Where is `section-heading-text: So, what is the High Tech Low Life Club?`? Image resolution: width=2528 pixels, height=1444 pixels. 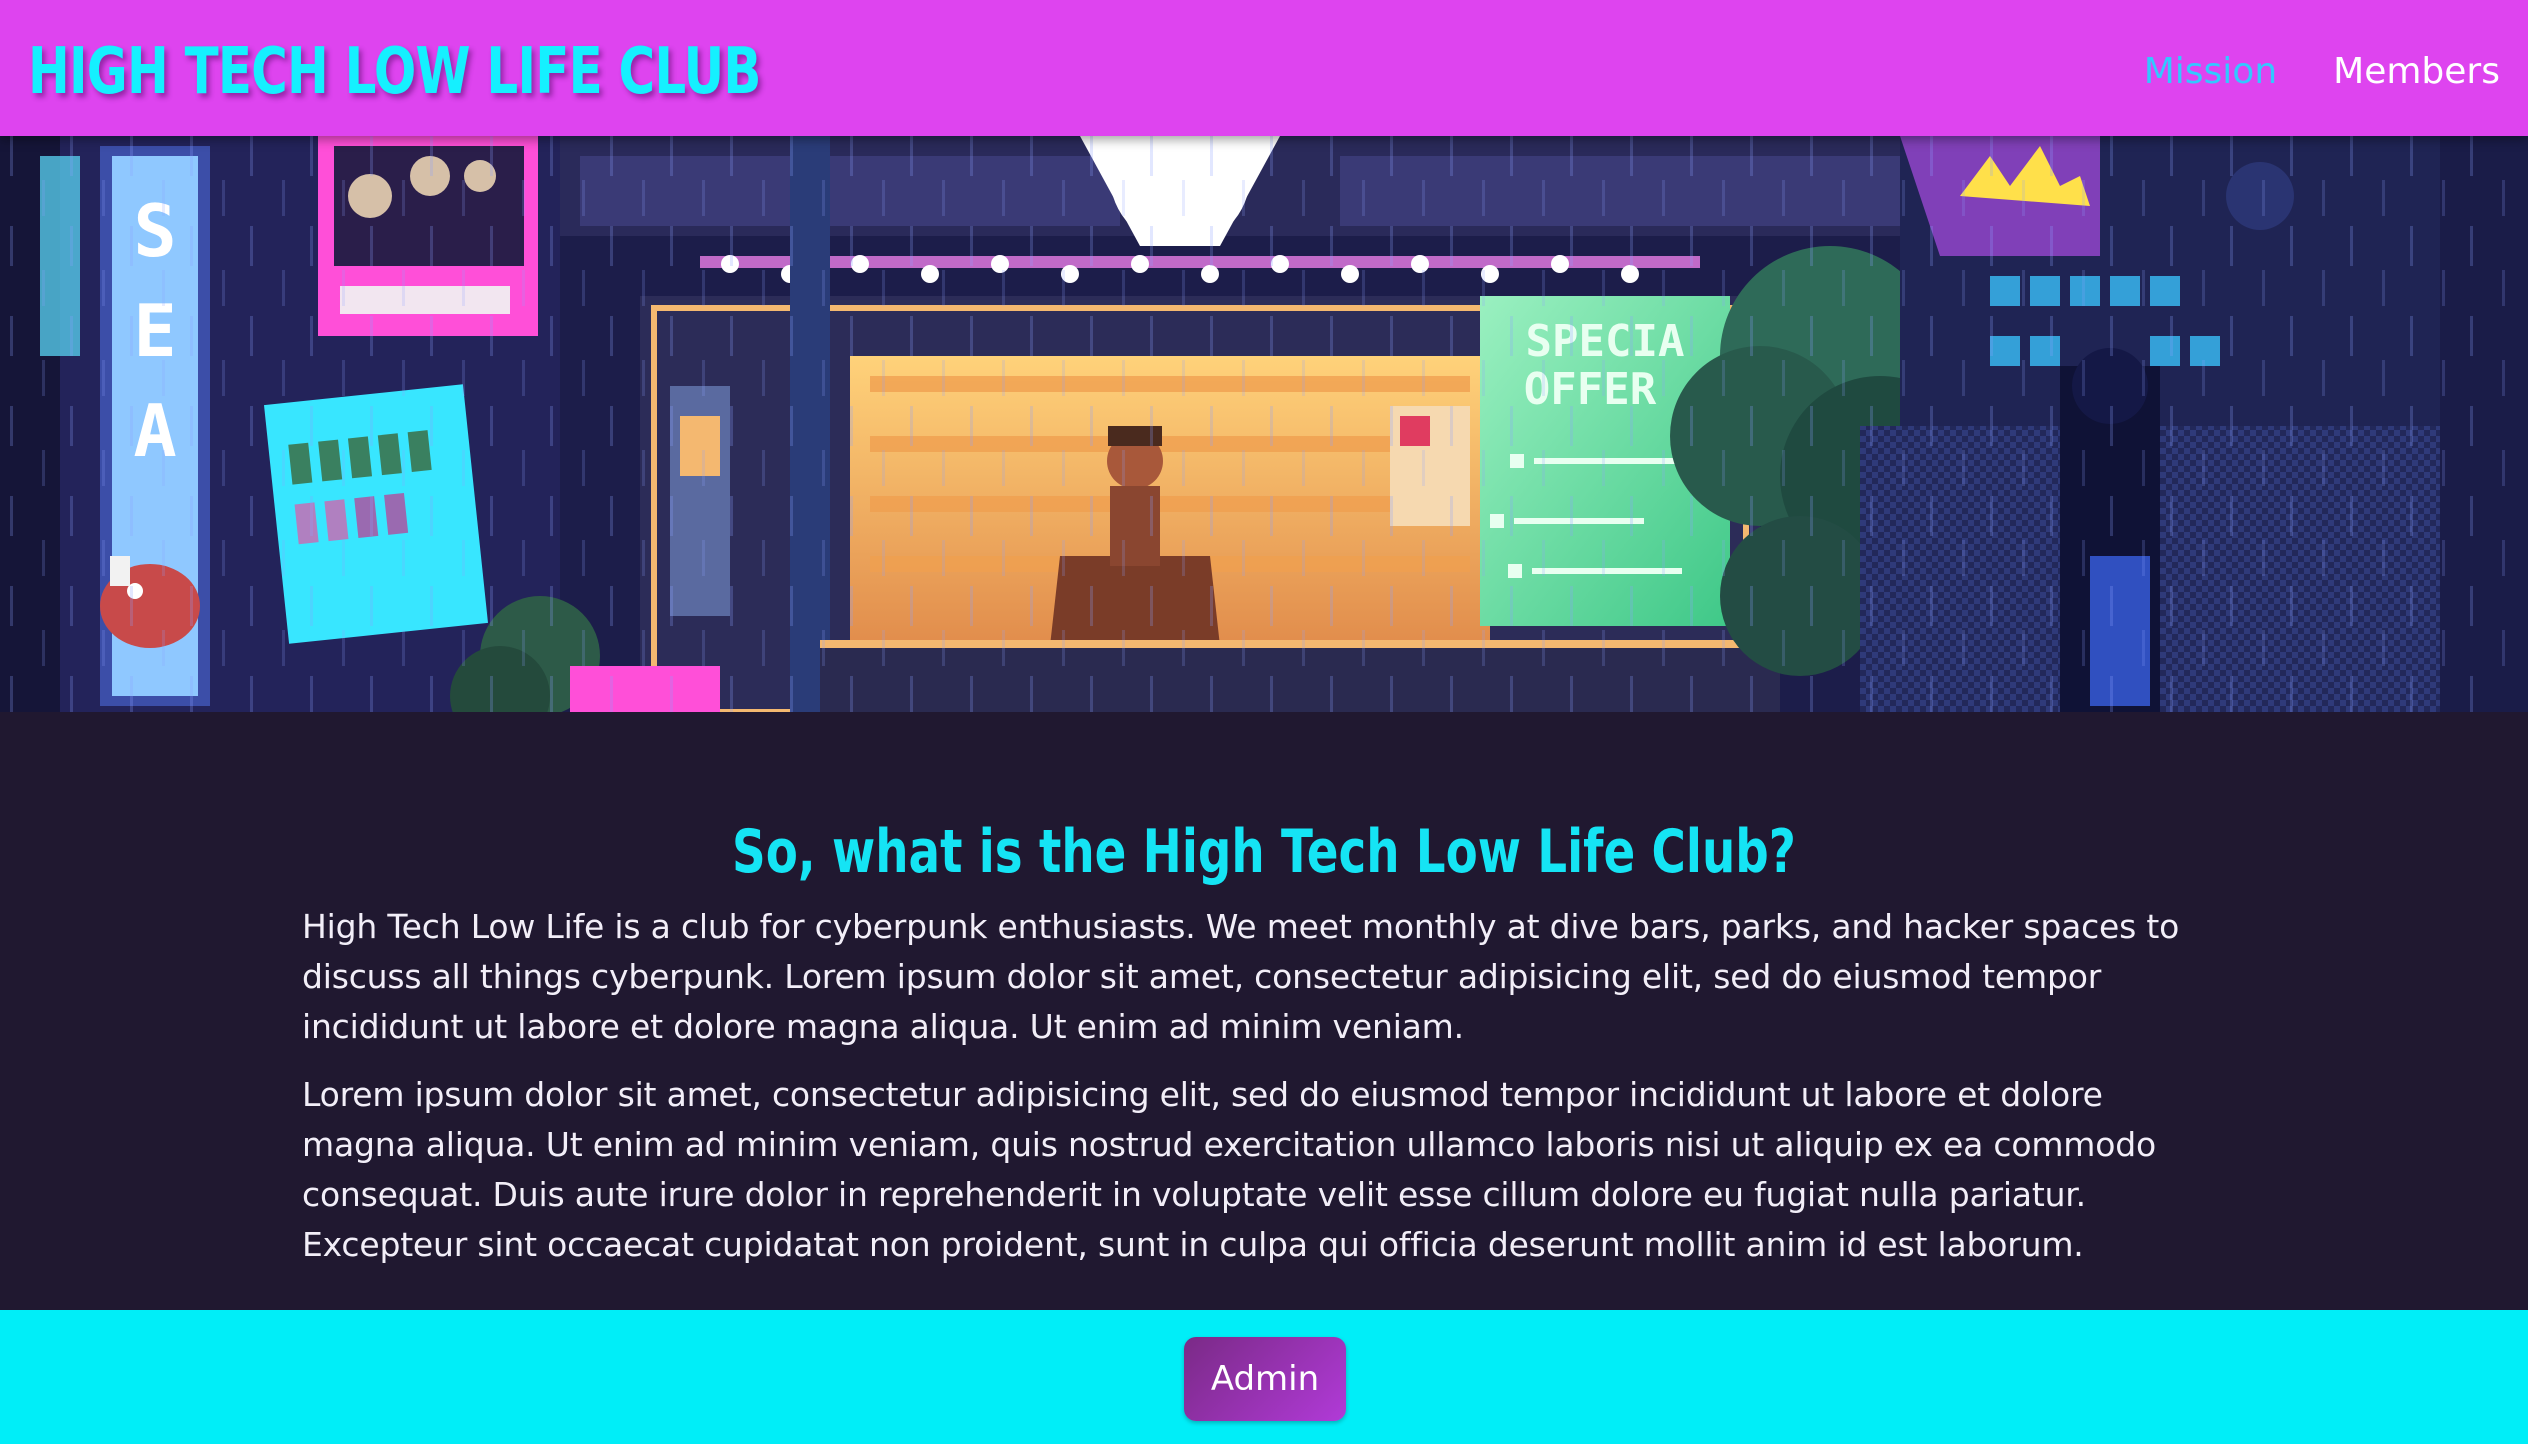
section-heading-text: So, what is the High Tech Low Life Club? is located at coordinates (1264, 852).